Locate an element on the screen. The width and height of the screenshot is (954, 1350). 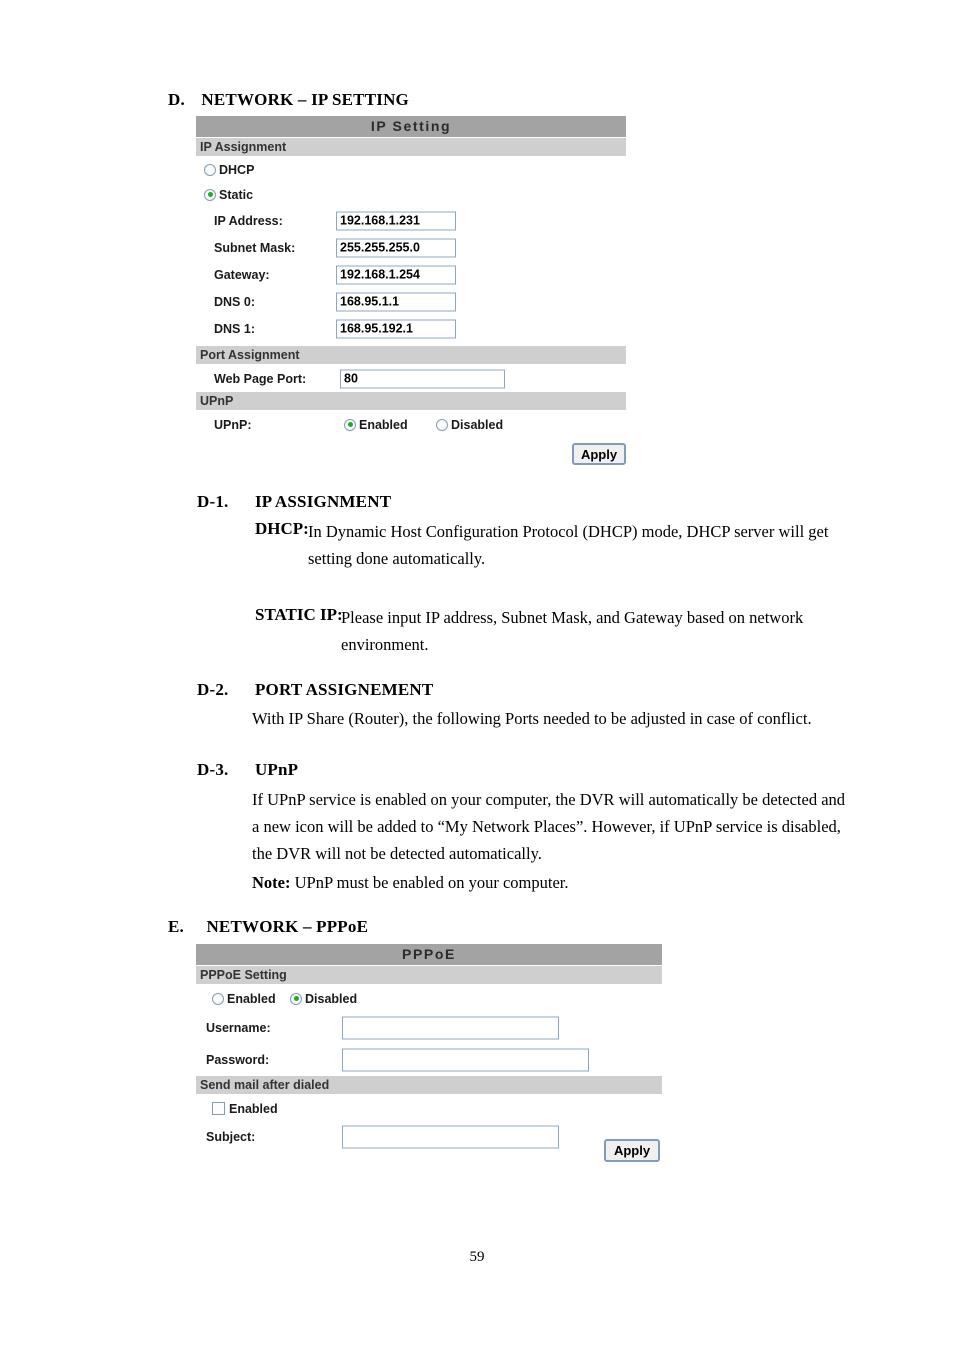
pppoe-setting-section-bar: PPPoE Setting is located at coordinates (429, 975).